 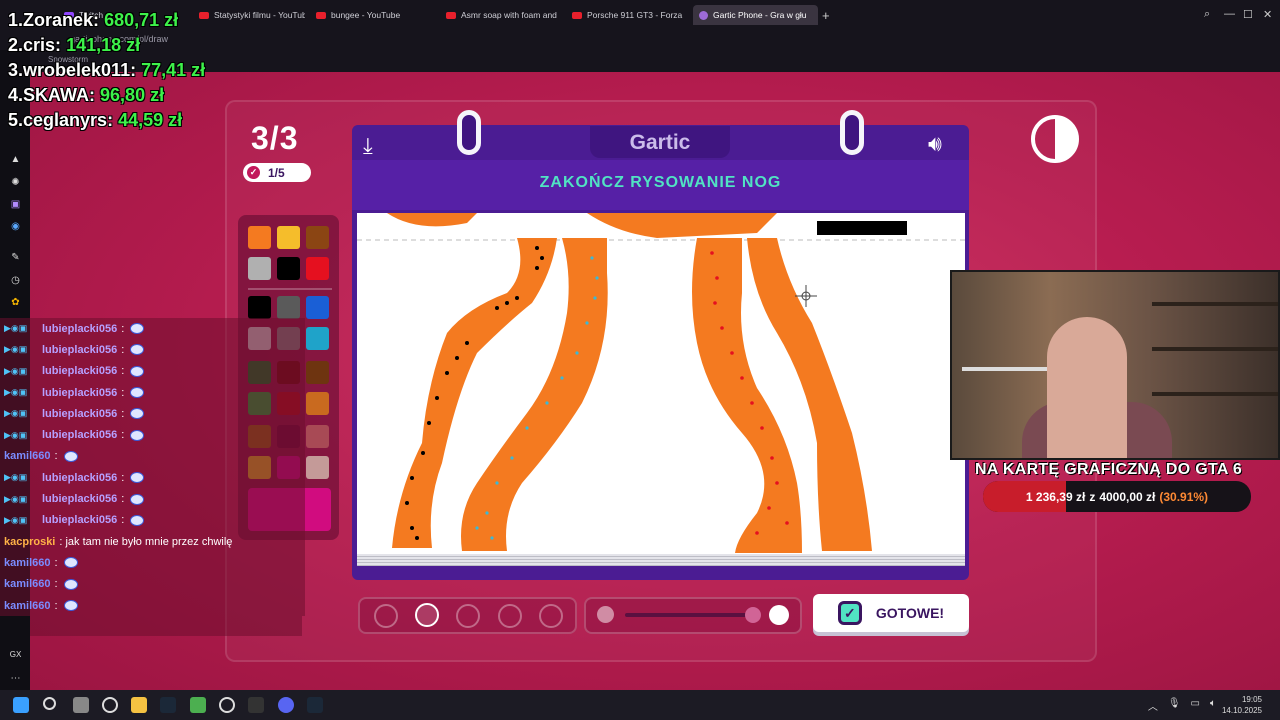 What do you see at coordinates (935, 144) in the screenshot?
I see `volume-icon: 🔊︎` at bounding box center [935, 144].